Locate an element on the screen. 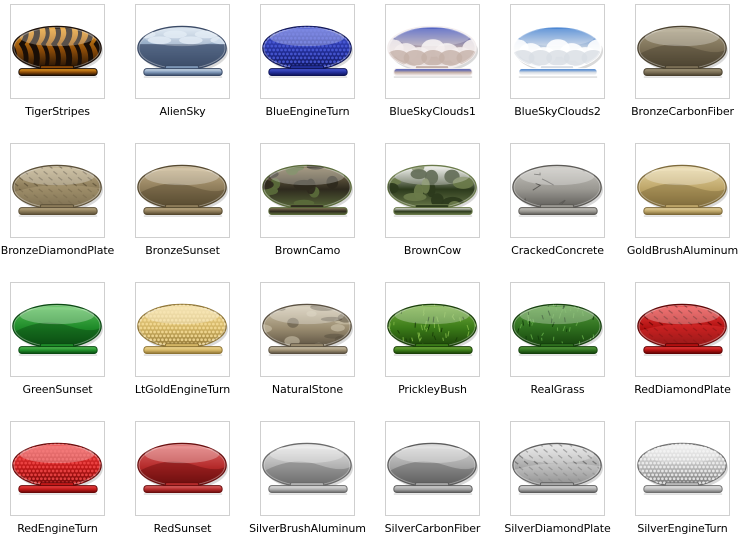  skin-tile: NaturalStone is located at coordinates (312, 347).